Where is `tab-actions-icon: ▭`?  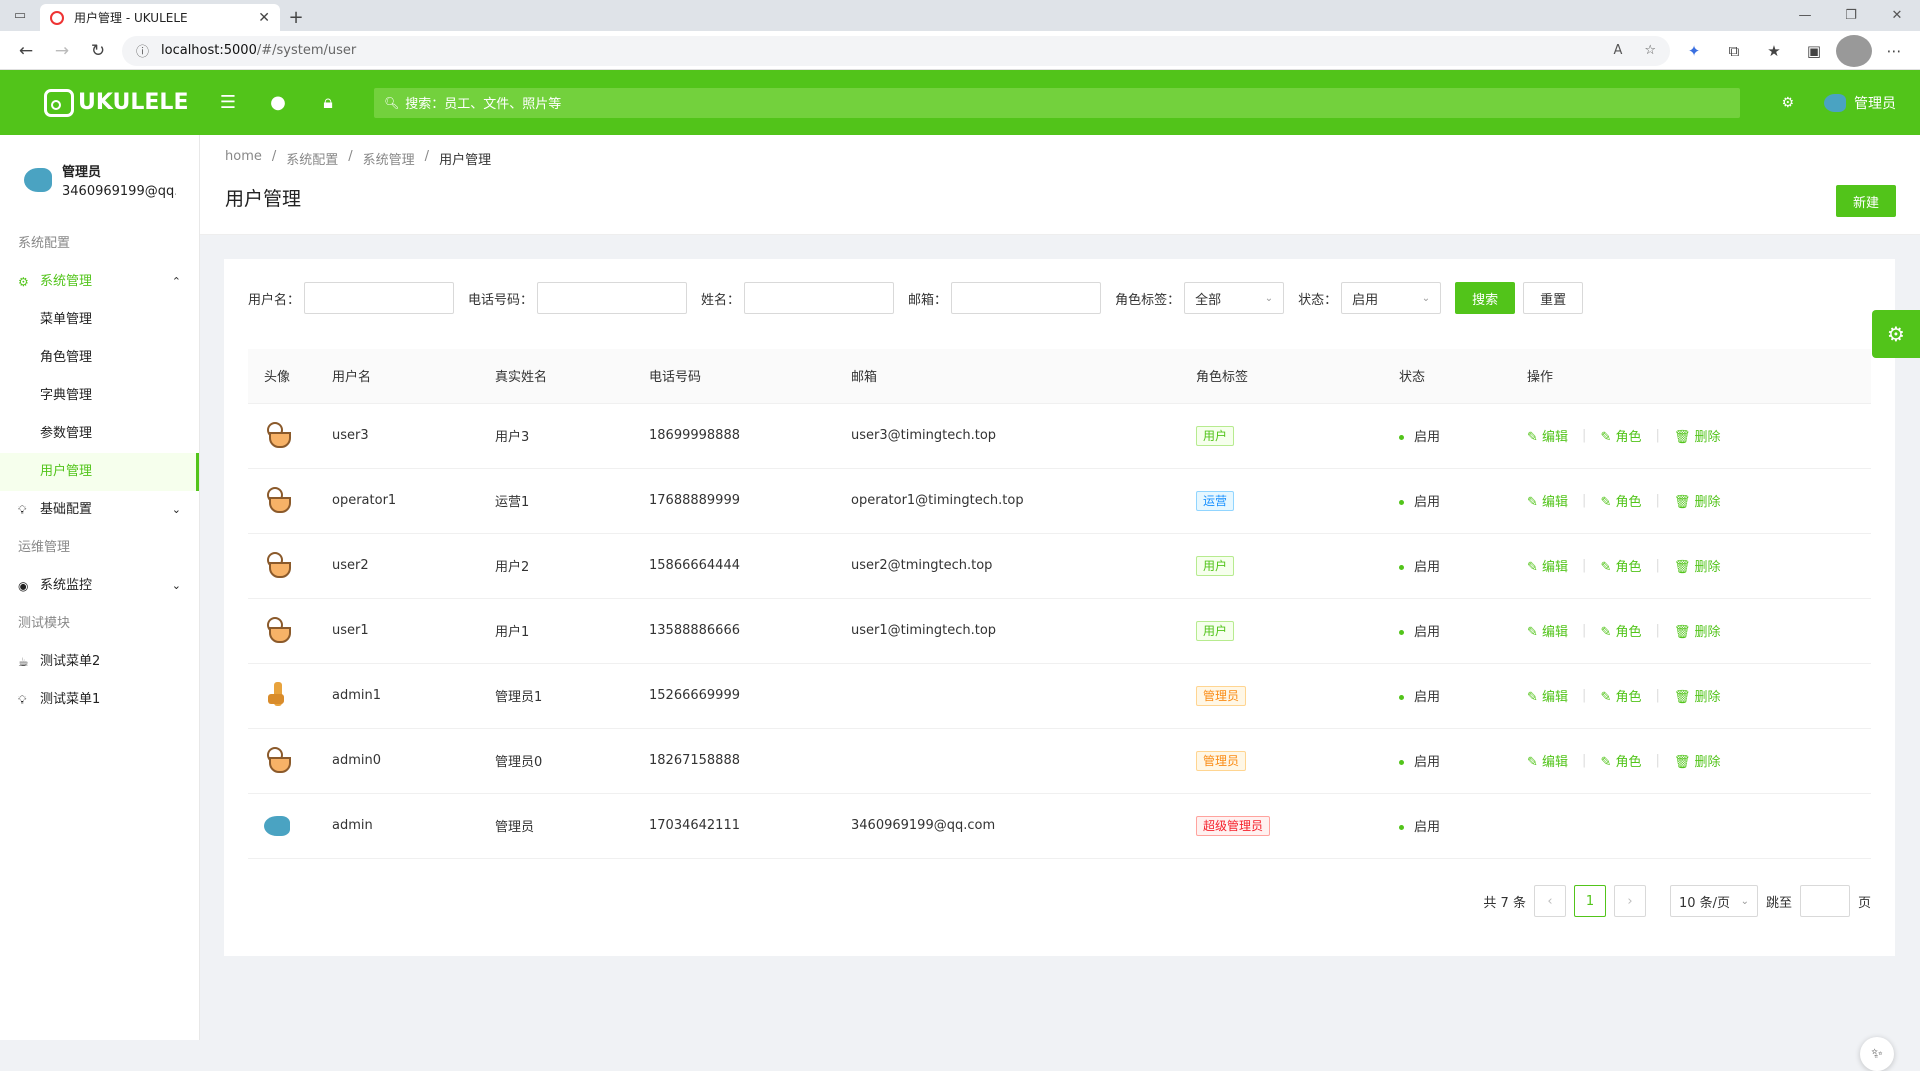 tab-actions-icon: ▭ is located at coordinates (20, 15).